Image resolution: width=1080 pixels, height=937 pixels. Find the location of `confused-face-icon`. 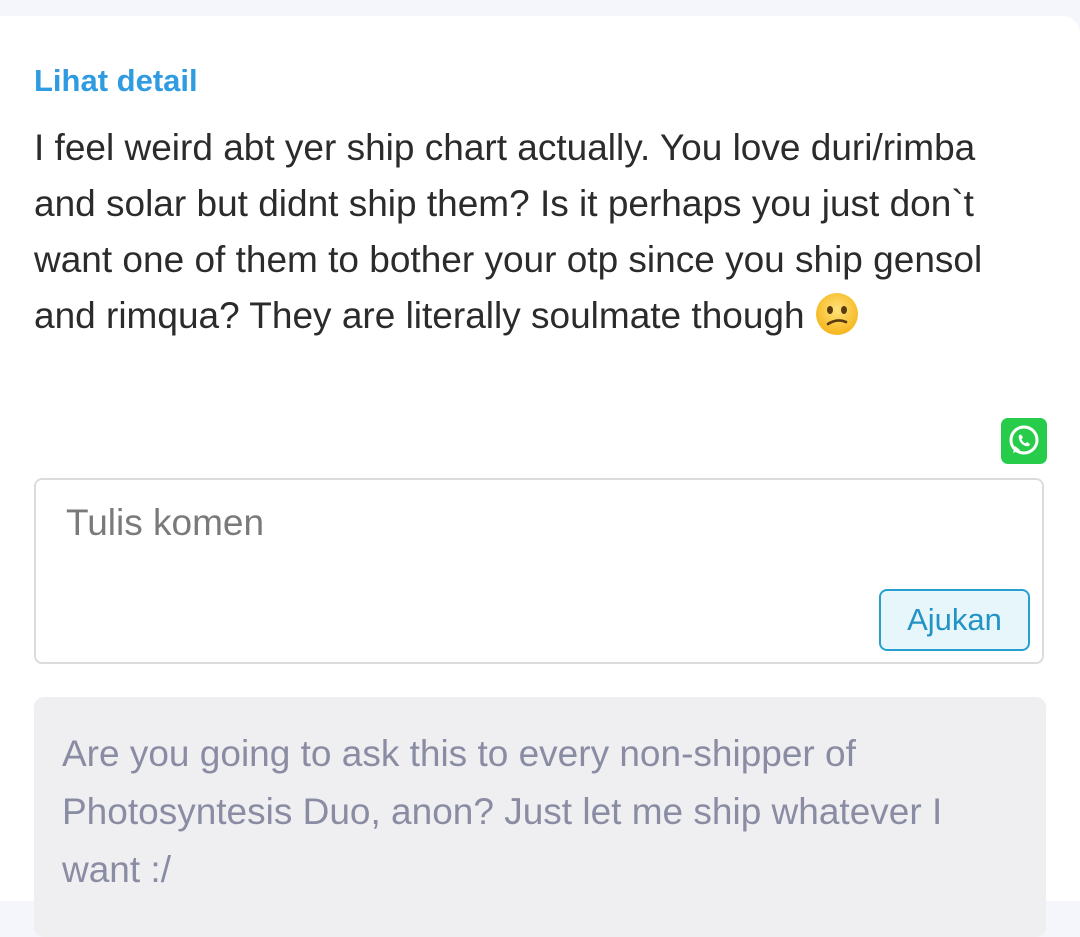

confused-face-icon is located at coordinates (837, 314).